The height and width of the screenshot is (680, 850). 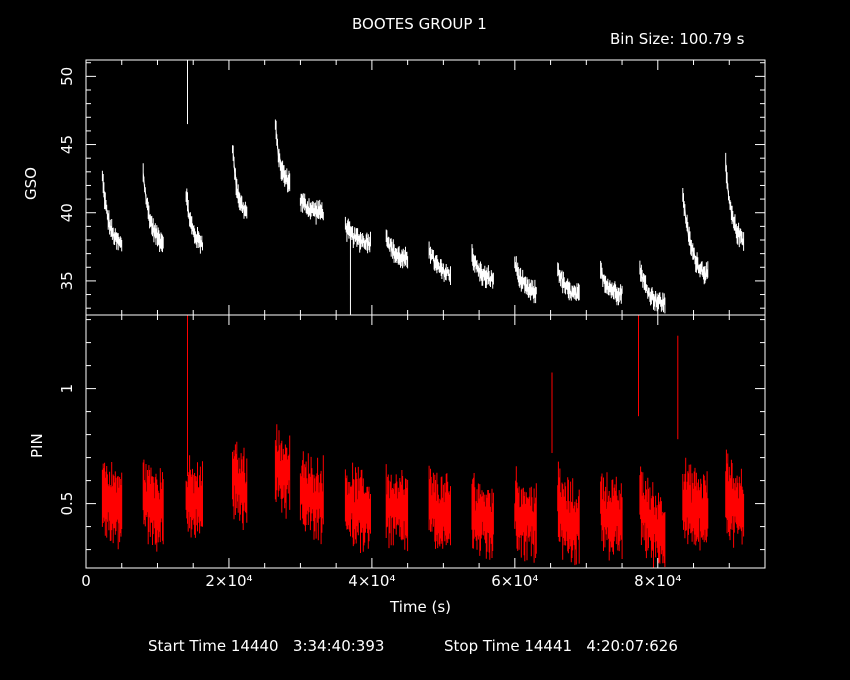 I want to click on gso-y-tick-label: 40, so click(x=67, y=212).